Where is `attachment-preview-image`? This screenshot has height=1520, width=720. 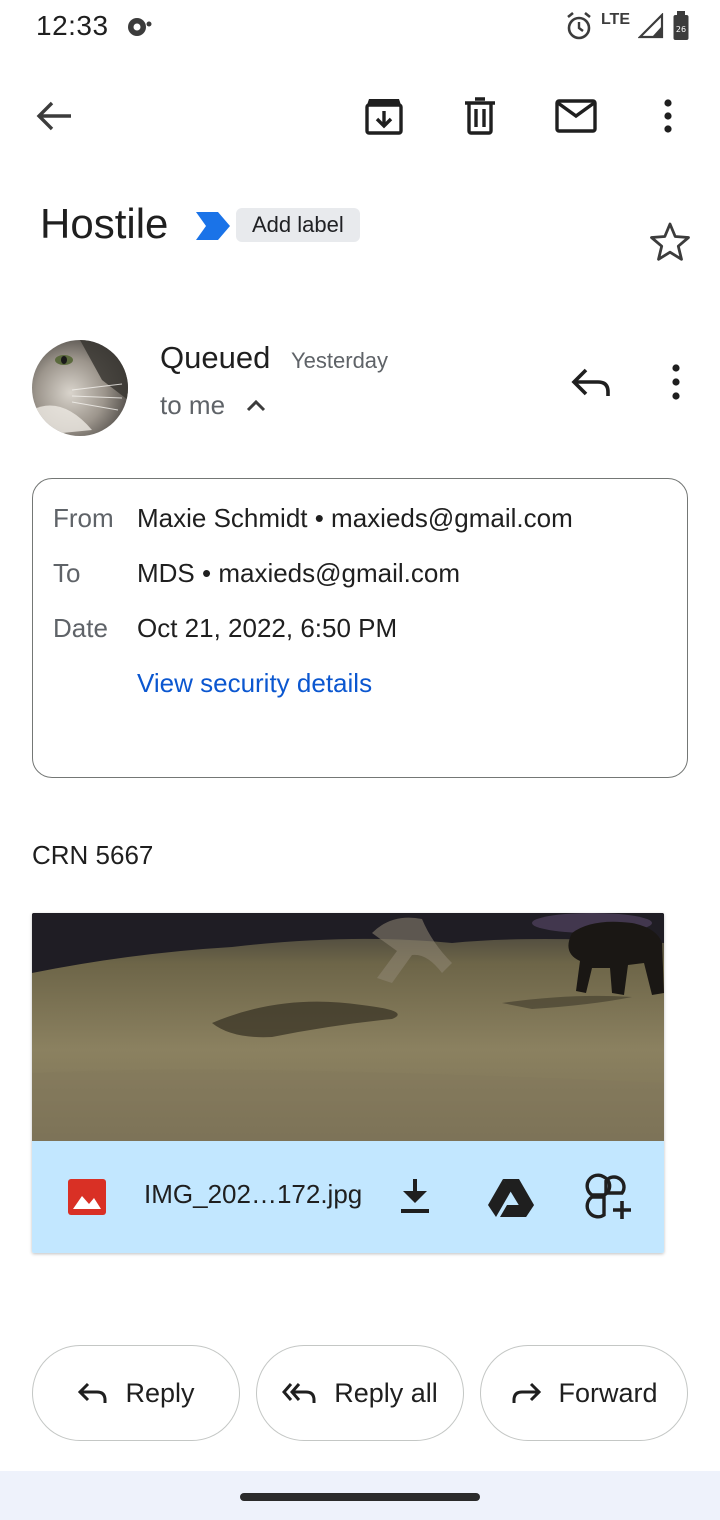 attachment-preview-image is located at coordinates (348, 1027).